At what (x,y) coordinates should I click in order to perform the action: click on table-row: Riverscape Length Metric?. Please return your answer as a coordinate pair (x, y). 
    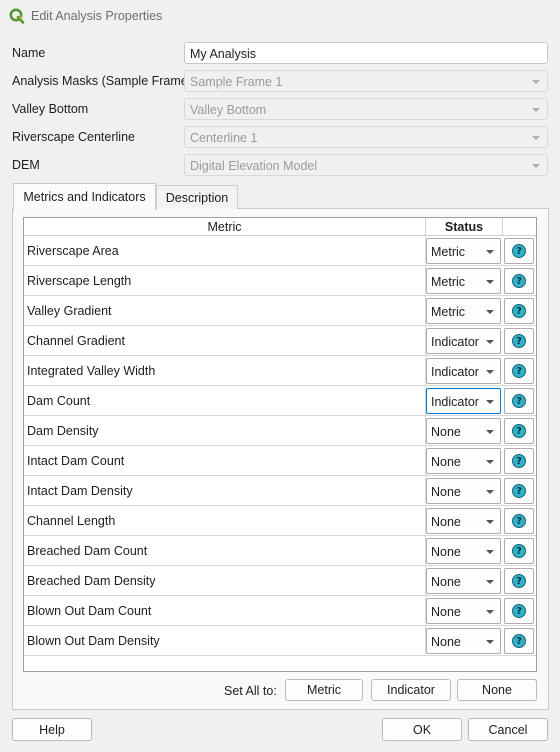
    Looking at the image, I should click on (280, 281).